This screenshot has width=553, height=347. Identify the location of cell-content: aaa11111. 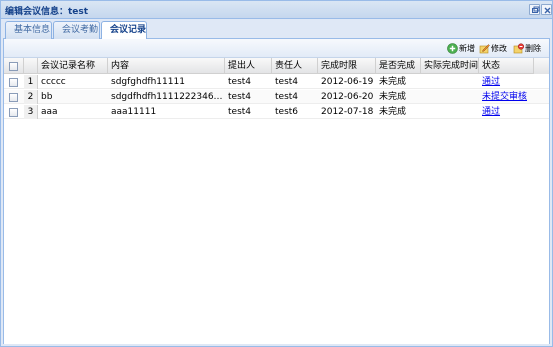
(134, 112).